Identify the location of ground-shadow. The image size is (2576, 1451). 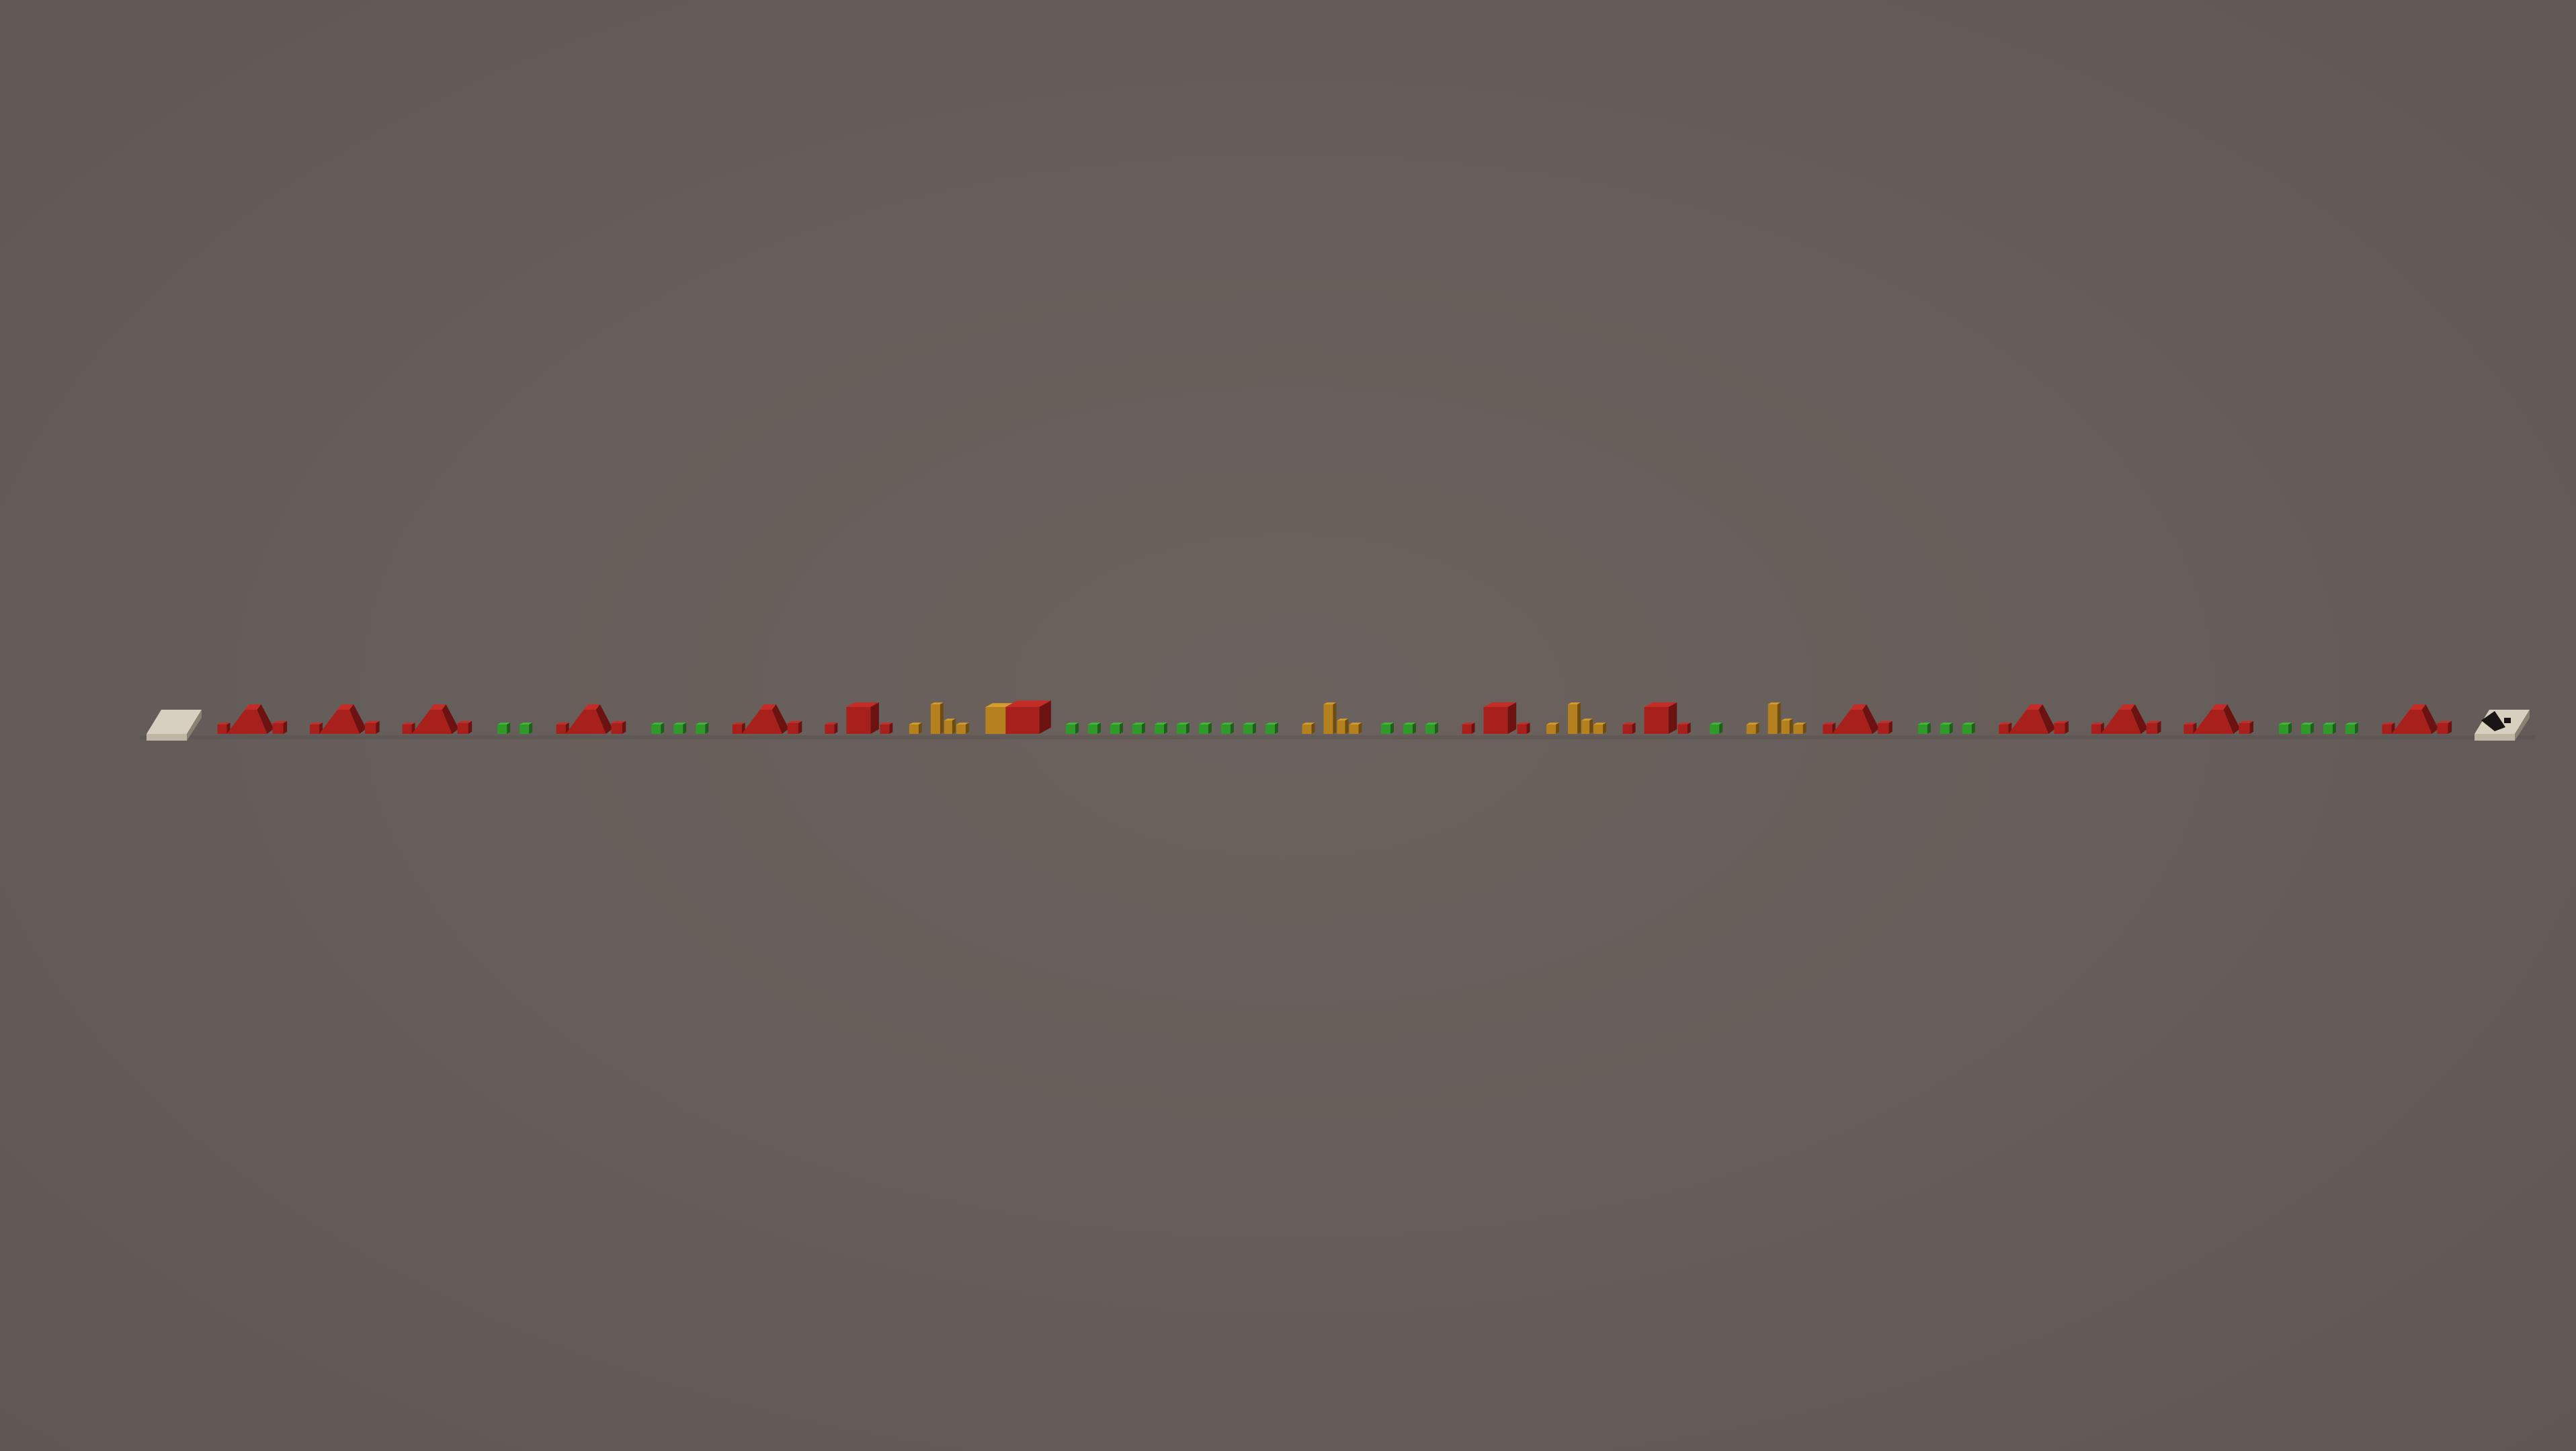
(1337, 737).